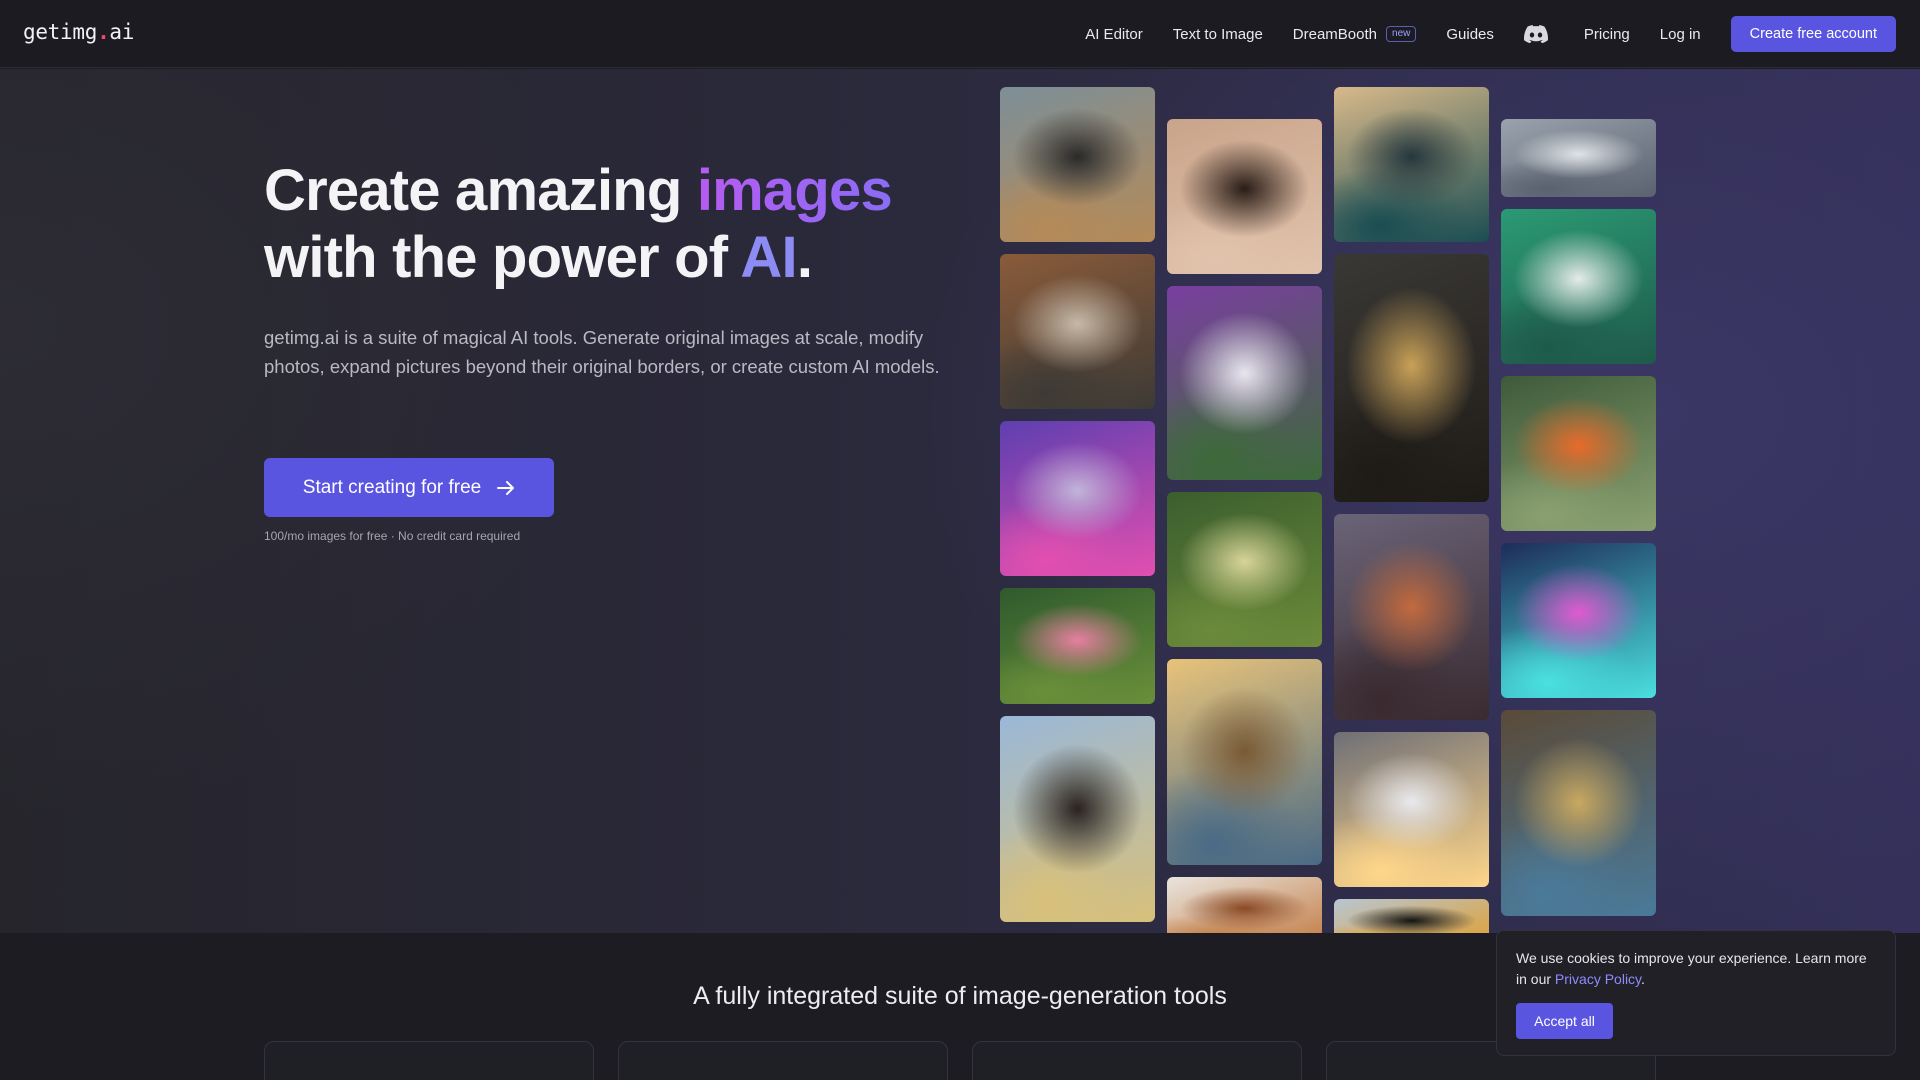  Describe the element at coordinates (1643, 979) in the screenshot. I see `cookie-end: .` at that location.